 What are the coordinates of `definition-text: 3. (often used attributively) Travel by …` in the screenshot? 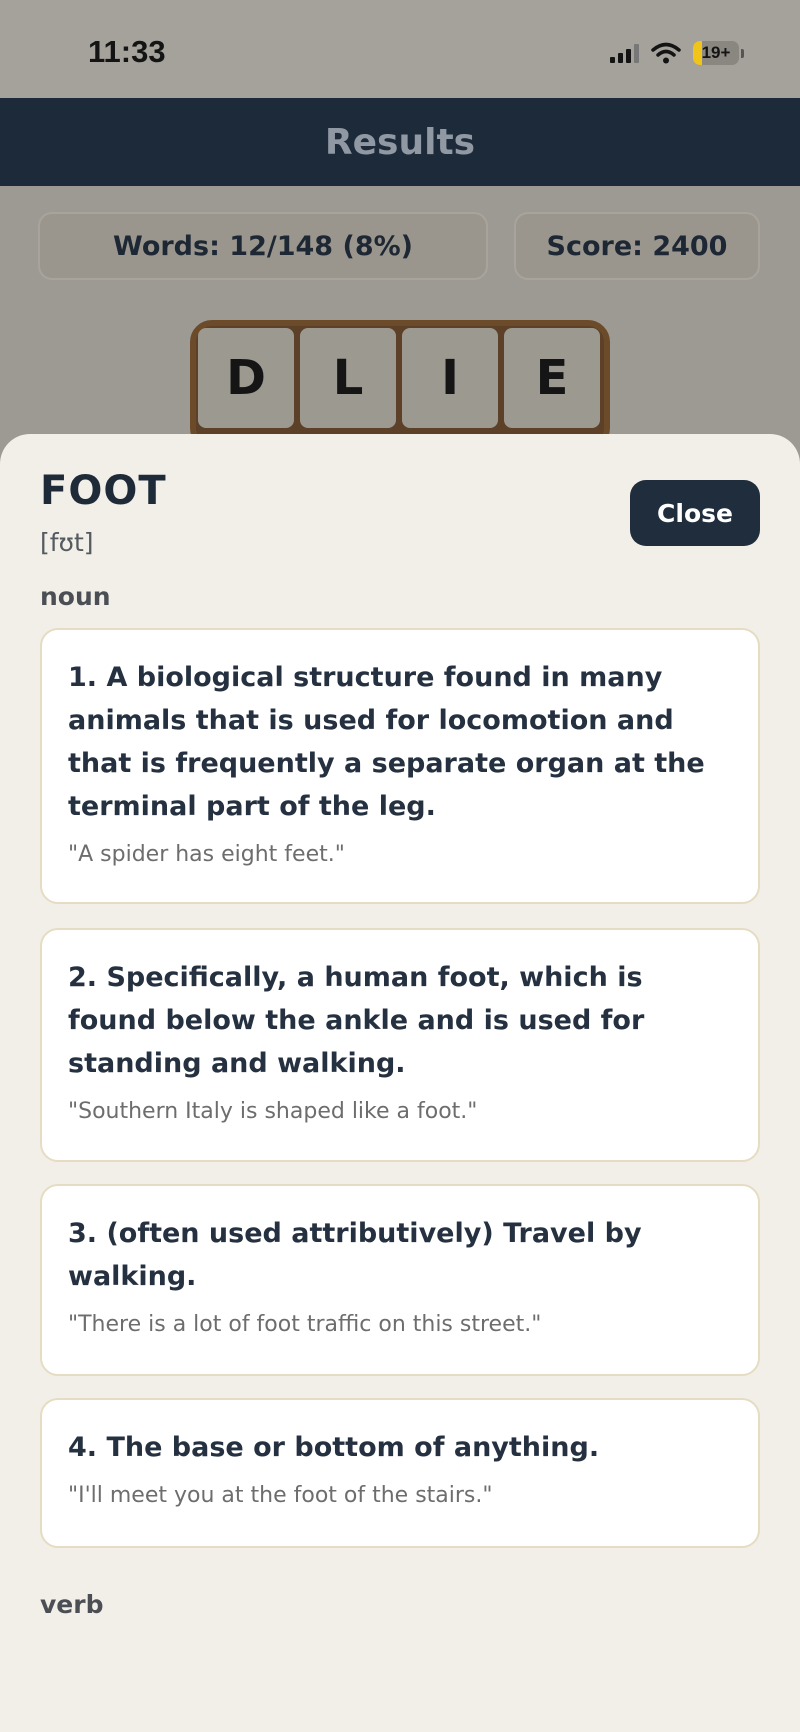 It's located at (355, 1255).